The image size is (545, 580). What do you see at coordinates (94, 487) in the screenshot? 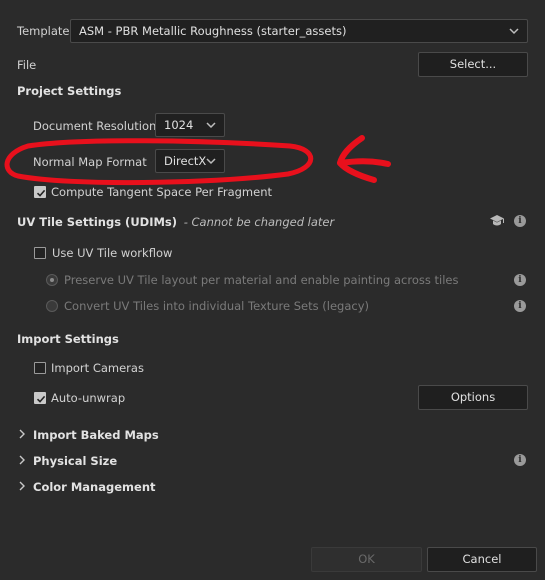
I see `color-management-label: Color Management` at bounding box center [94, 487].